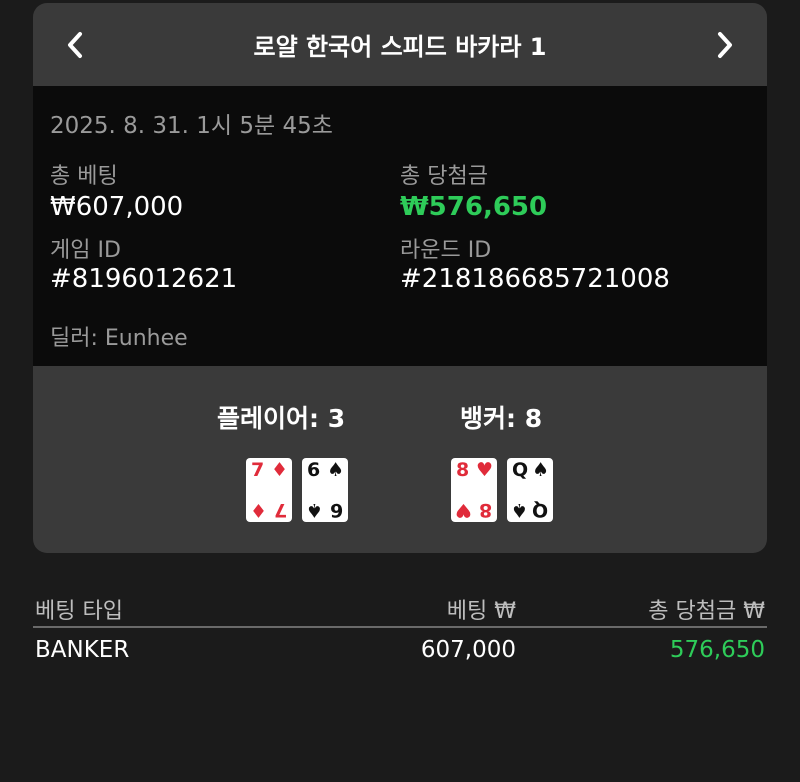 This screenshot has width=800, height=782. I want to click on player-card-2-rank-flipped: 6, so click(336, 510).